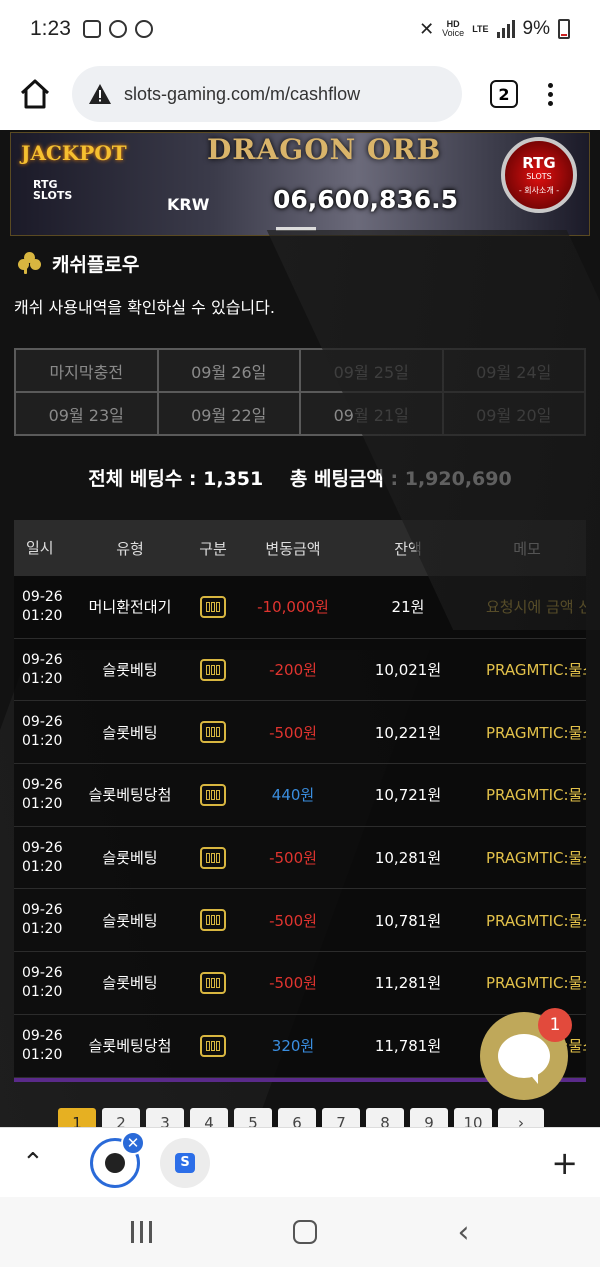 Image resolution: width=600 pixels, height=1267 pixels. What do you see at coordinates (453, 28) in the screenshot?
I see `hd-voice-icon: HD Voice` at bounding box center [453, 28].